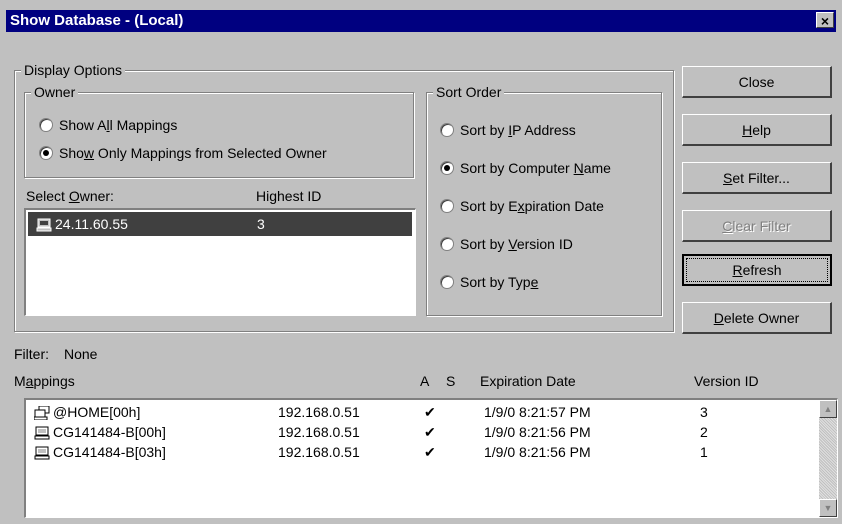 The width and height of the screenshot is (842, 524). I want to click on mapping-name: @HOME[00h], so click(97, 412).